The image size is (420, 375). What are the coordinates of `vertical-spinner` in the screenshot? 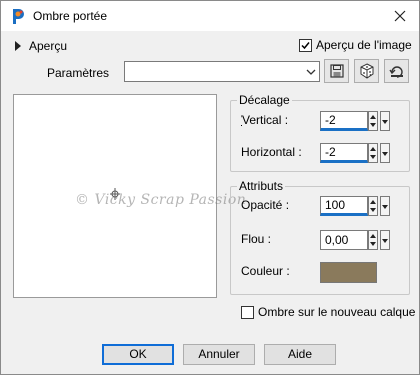 It's located at (373, 121).